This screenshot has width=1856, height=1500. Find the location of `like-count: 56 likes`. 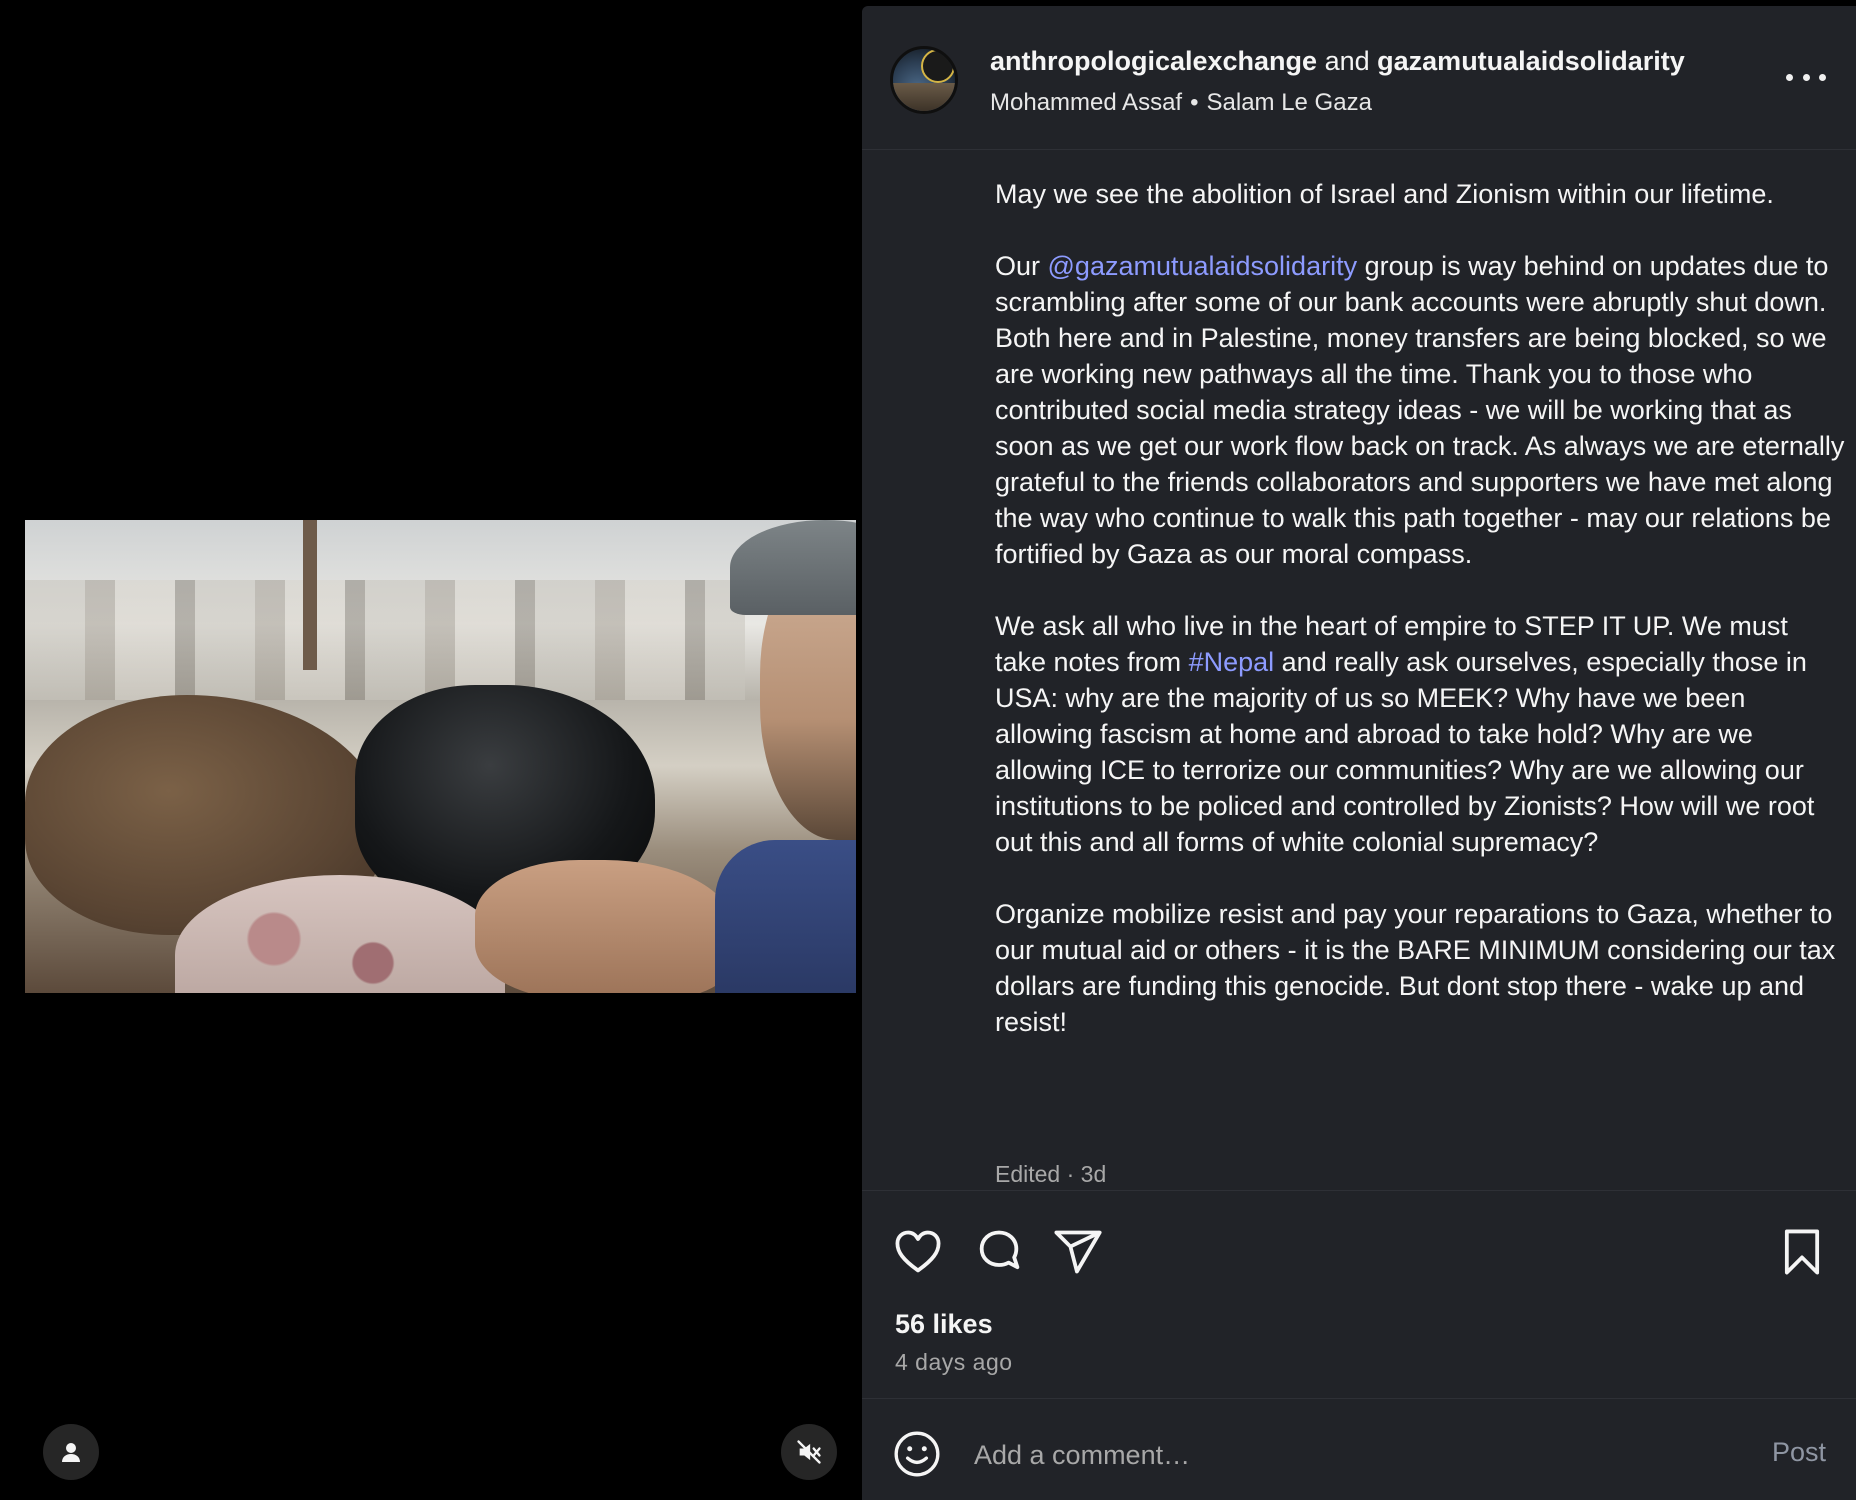

like-count: 56 likes is located at coordinates (944, 1324).